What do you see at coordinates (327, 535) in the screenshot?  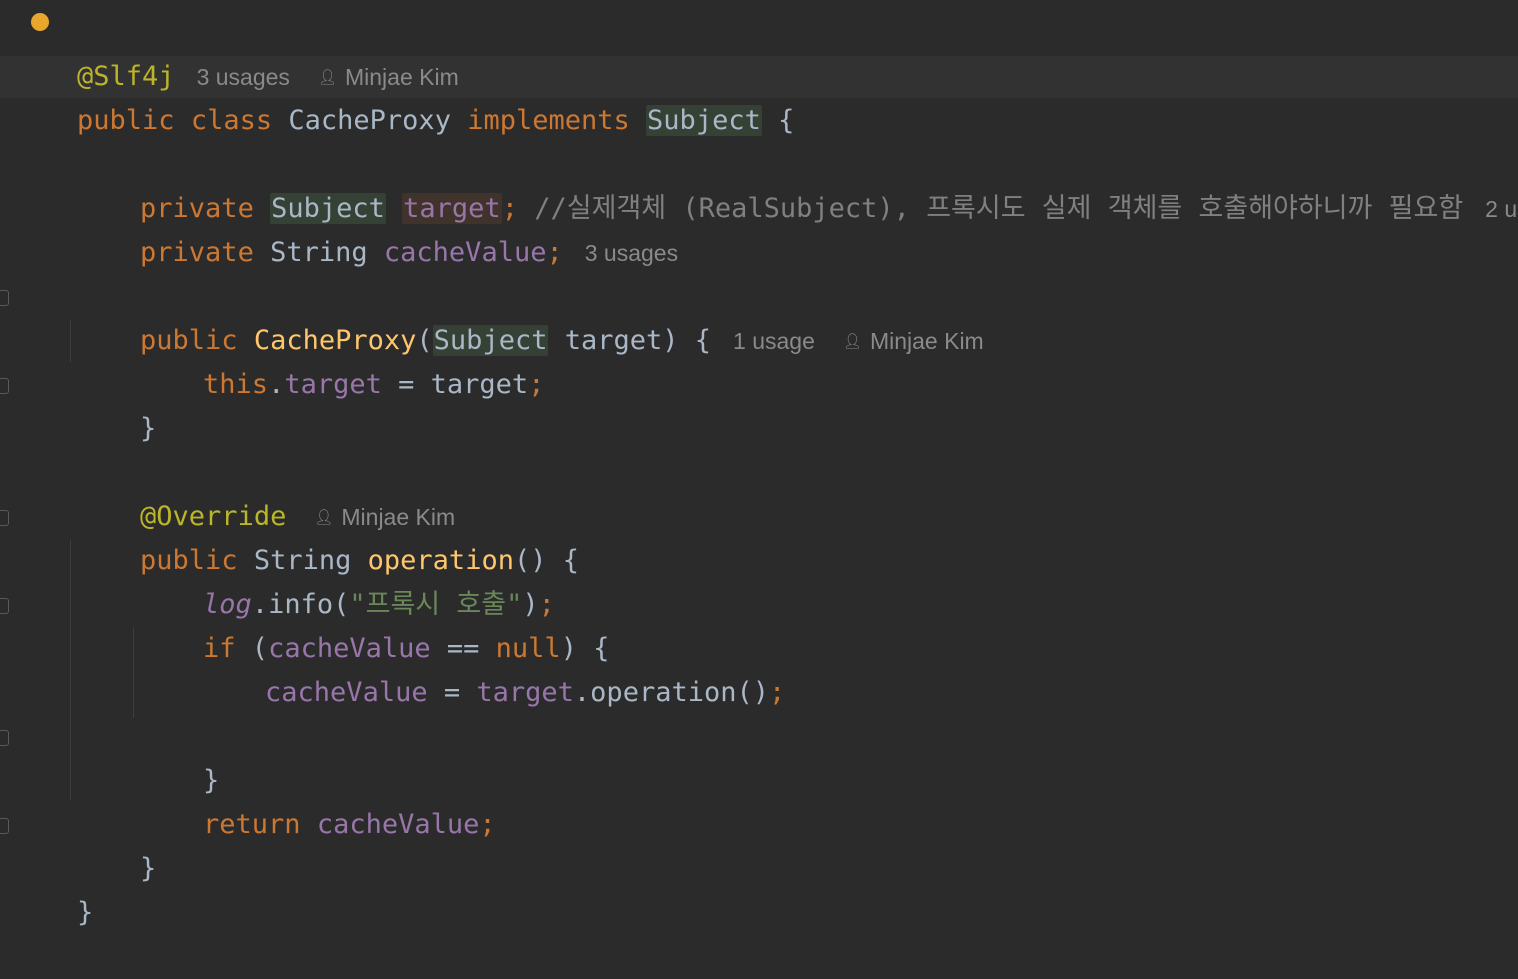 I see `code-line-12: public String operation() {` at bounding box center [327, 535].